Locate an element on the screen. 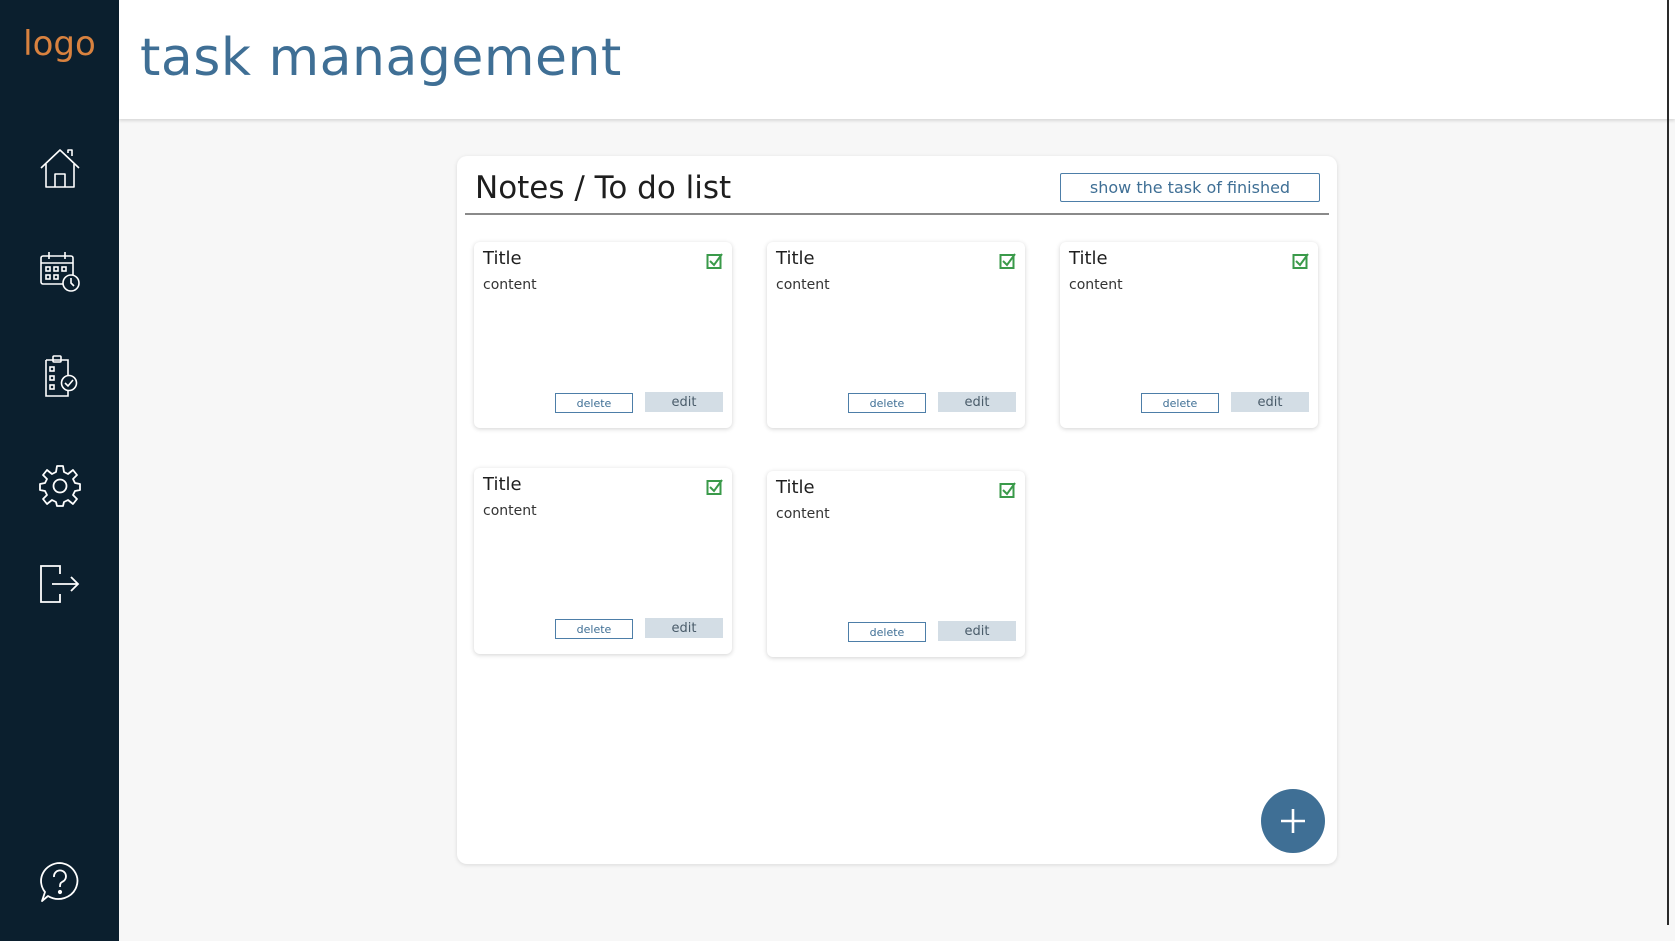 The image size is (1675, 941). logout-icon is located at coordinates (60, 584).